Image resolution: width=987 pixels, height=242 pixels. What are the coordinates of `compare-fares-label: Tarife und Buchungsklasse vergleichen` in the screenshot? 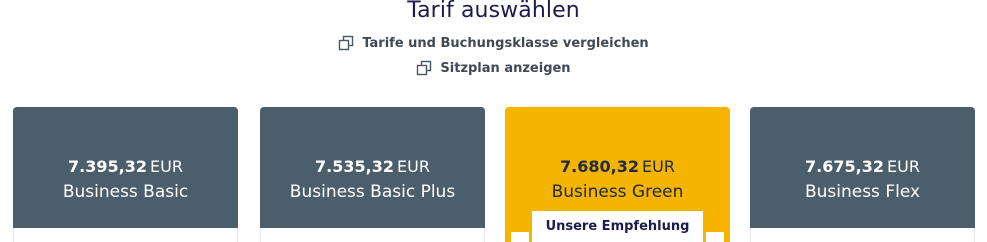 It's located at (505, 43).